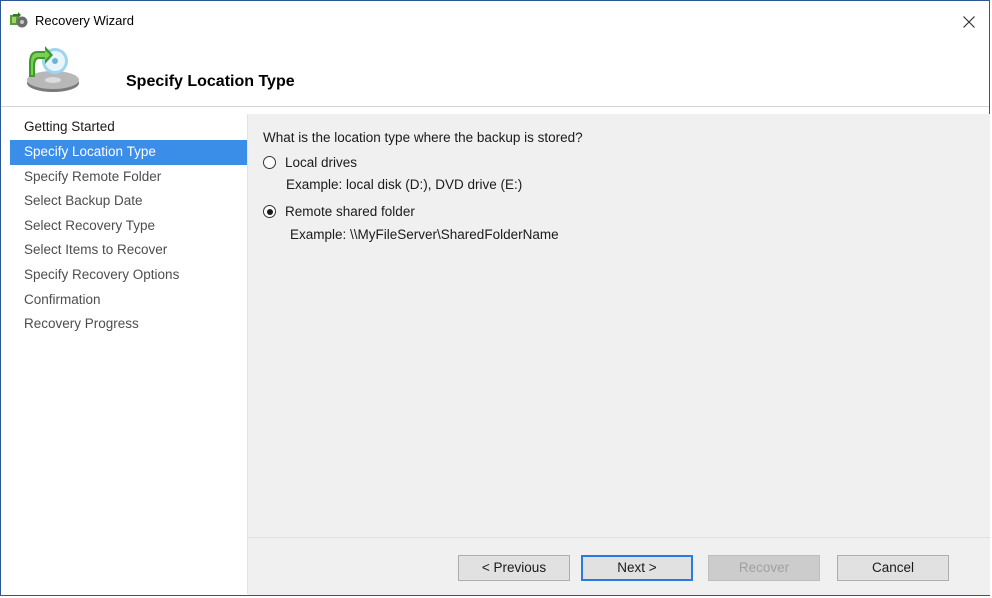  Describe the element at coordinates (128, 275) in the screenshot. I see `nav-step-specify-recovery-options: Specify Recovery Options` at that location.